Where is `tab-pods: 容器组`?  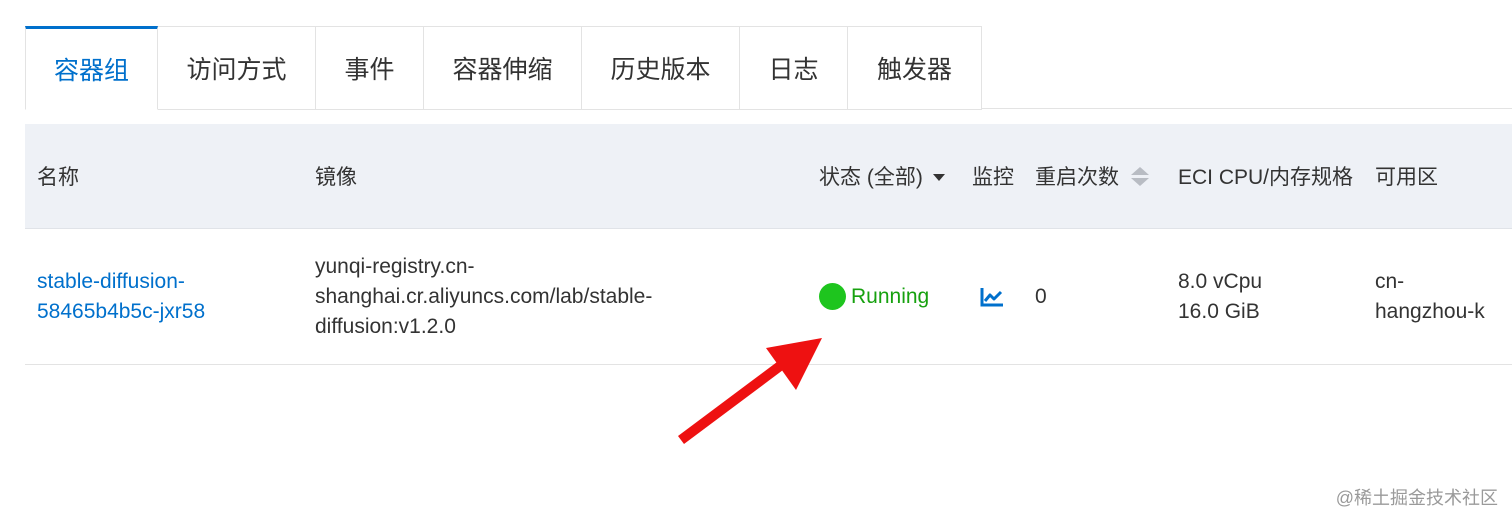 tab-pods: 容器组 is located at coordinates (91, 68).